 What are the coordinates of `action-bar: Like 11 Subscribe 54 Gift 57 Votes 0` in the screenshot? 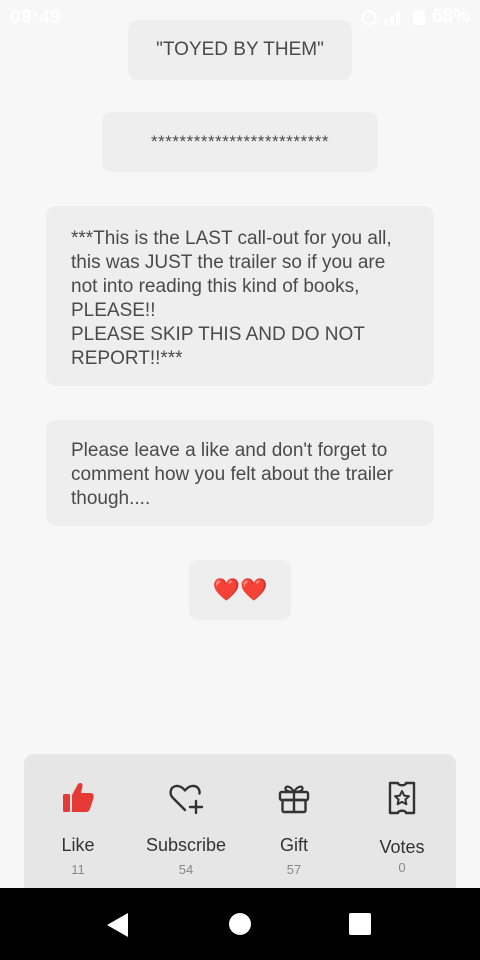 It's located at (240, 824).